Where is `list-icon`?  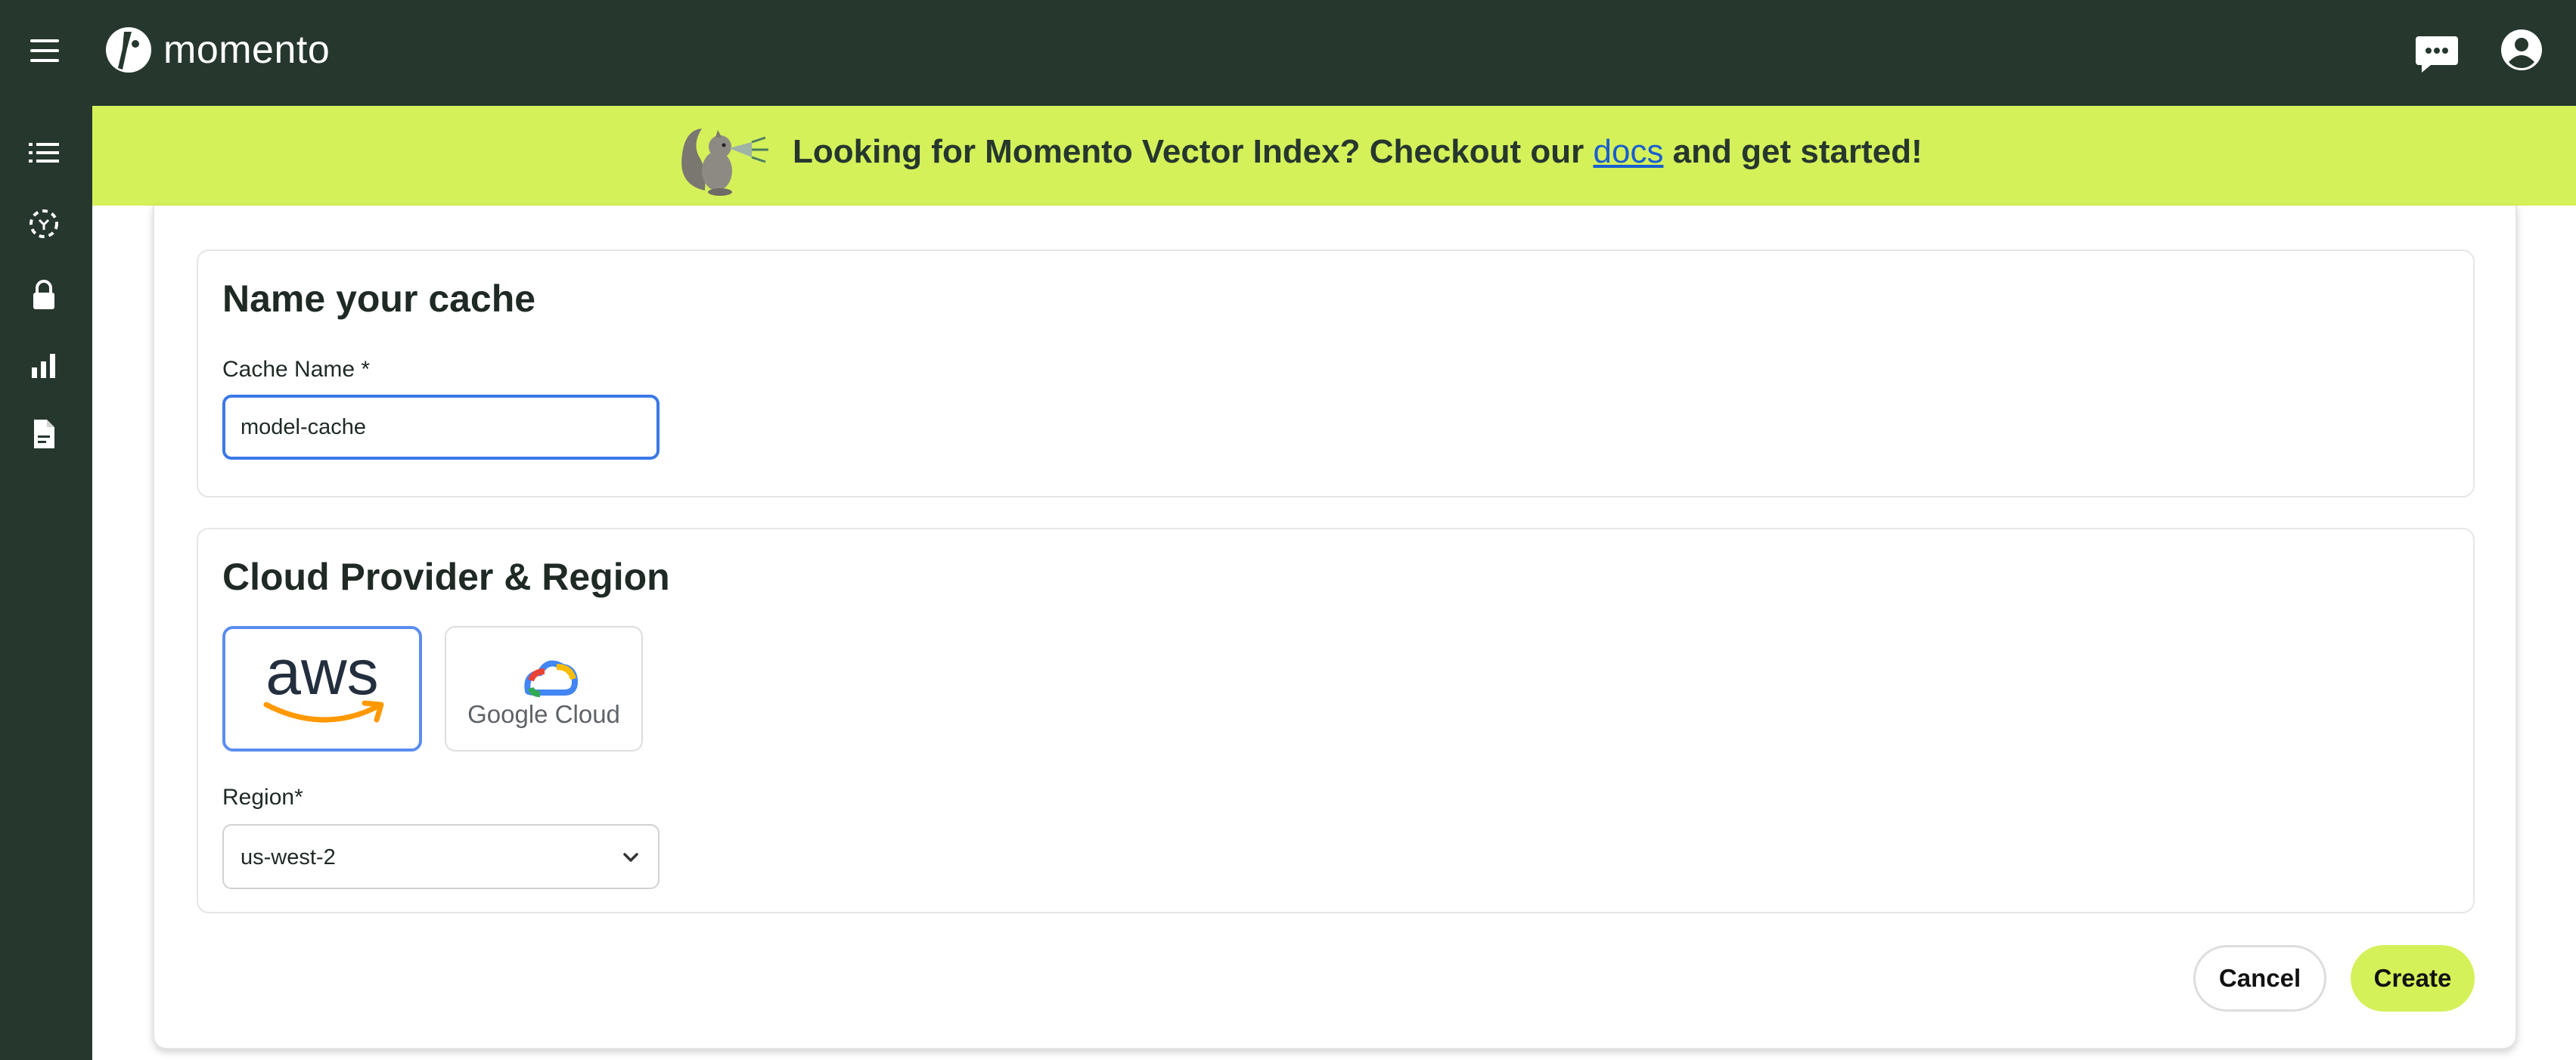 list-icon is located at coordinates (44, 152).